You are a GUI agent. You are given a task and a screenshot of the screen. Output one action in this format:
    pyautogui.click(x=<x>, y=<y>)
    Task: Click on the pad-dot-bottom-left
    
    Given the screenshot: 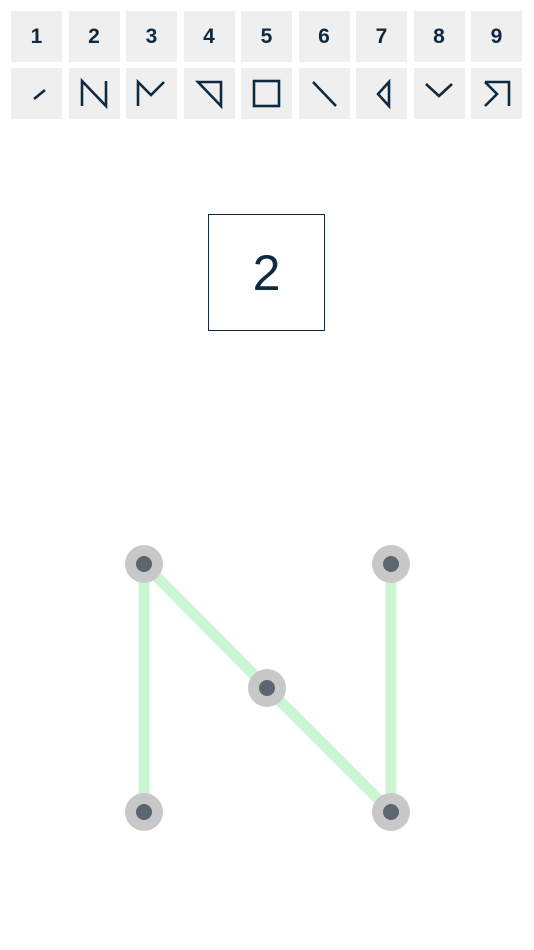 What is the action you would take?
    pyautogui.click(x=144, y=812)
    